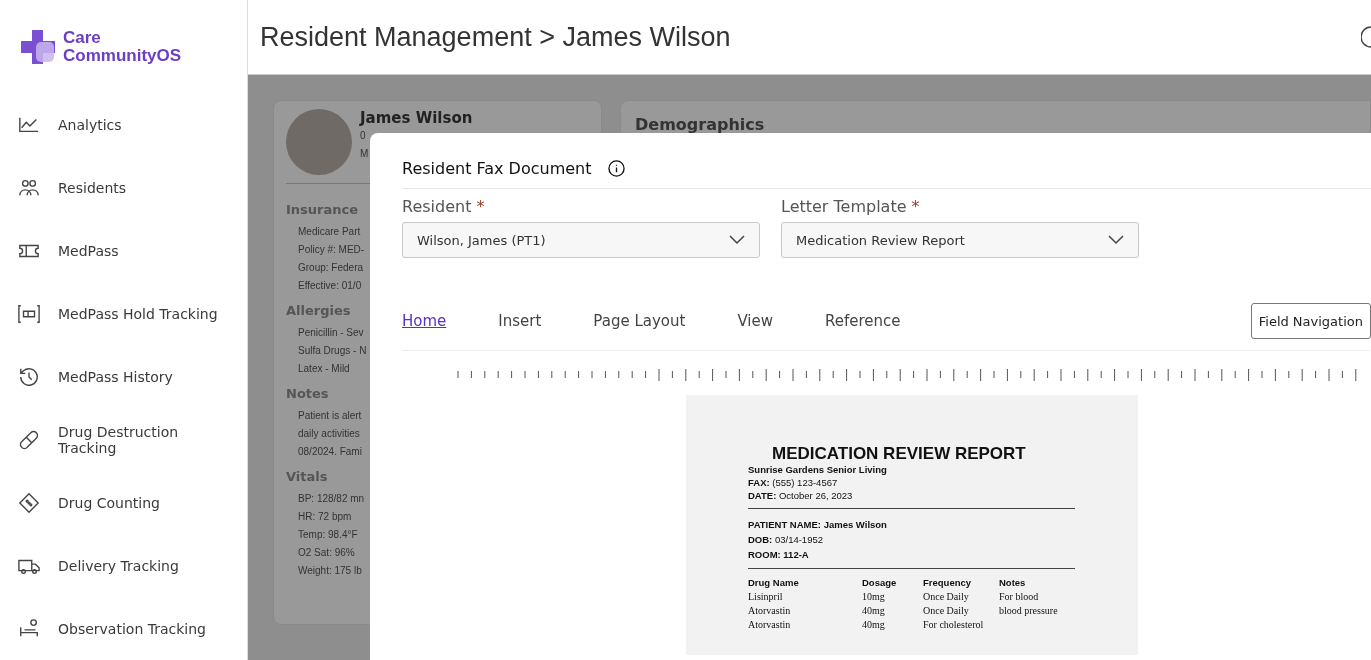 The height and width of the screenshot is (660, 1371). What do you see at coordinates (774, 582) in the screenshot?
I see `column-header: Drug Name` at bounding box center [774, 582].